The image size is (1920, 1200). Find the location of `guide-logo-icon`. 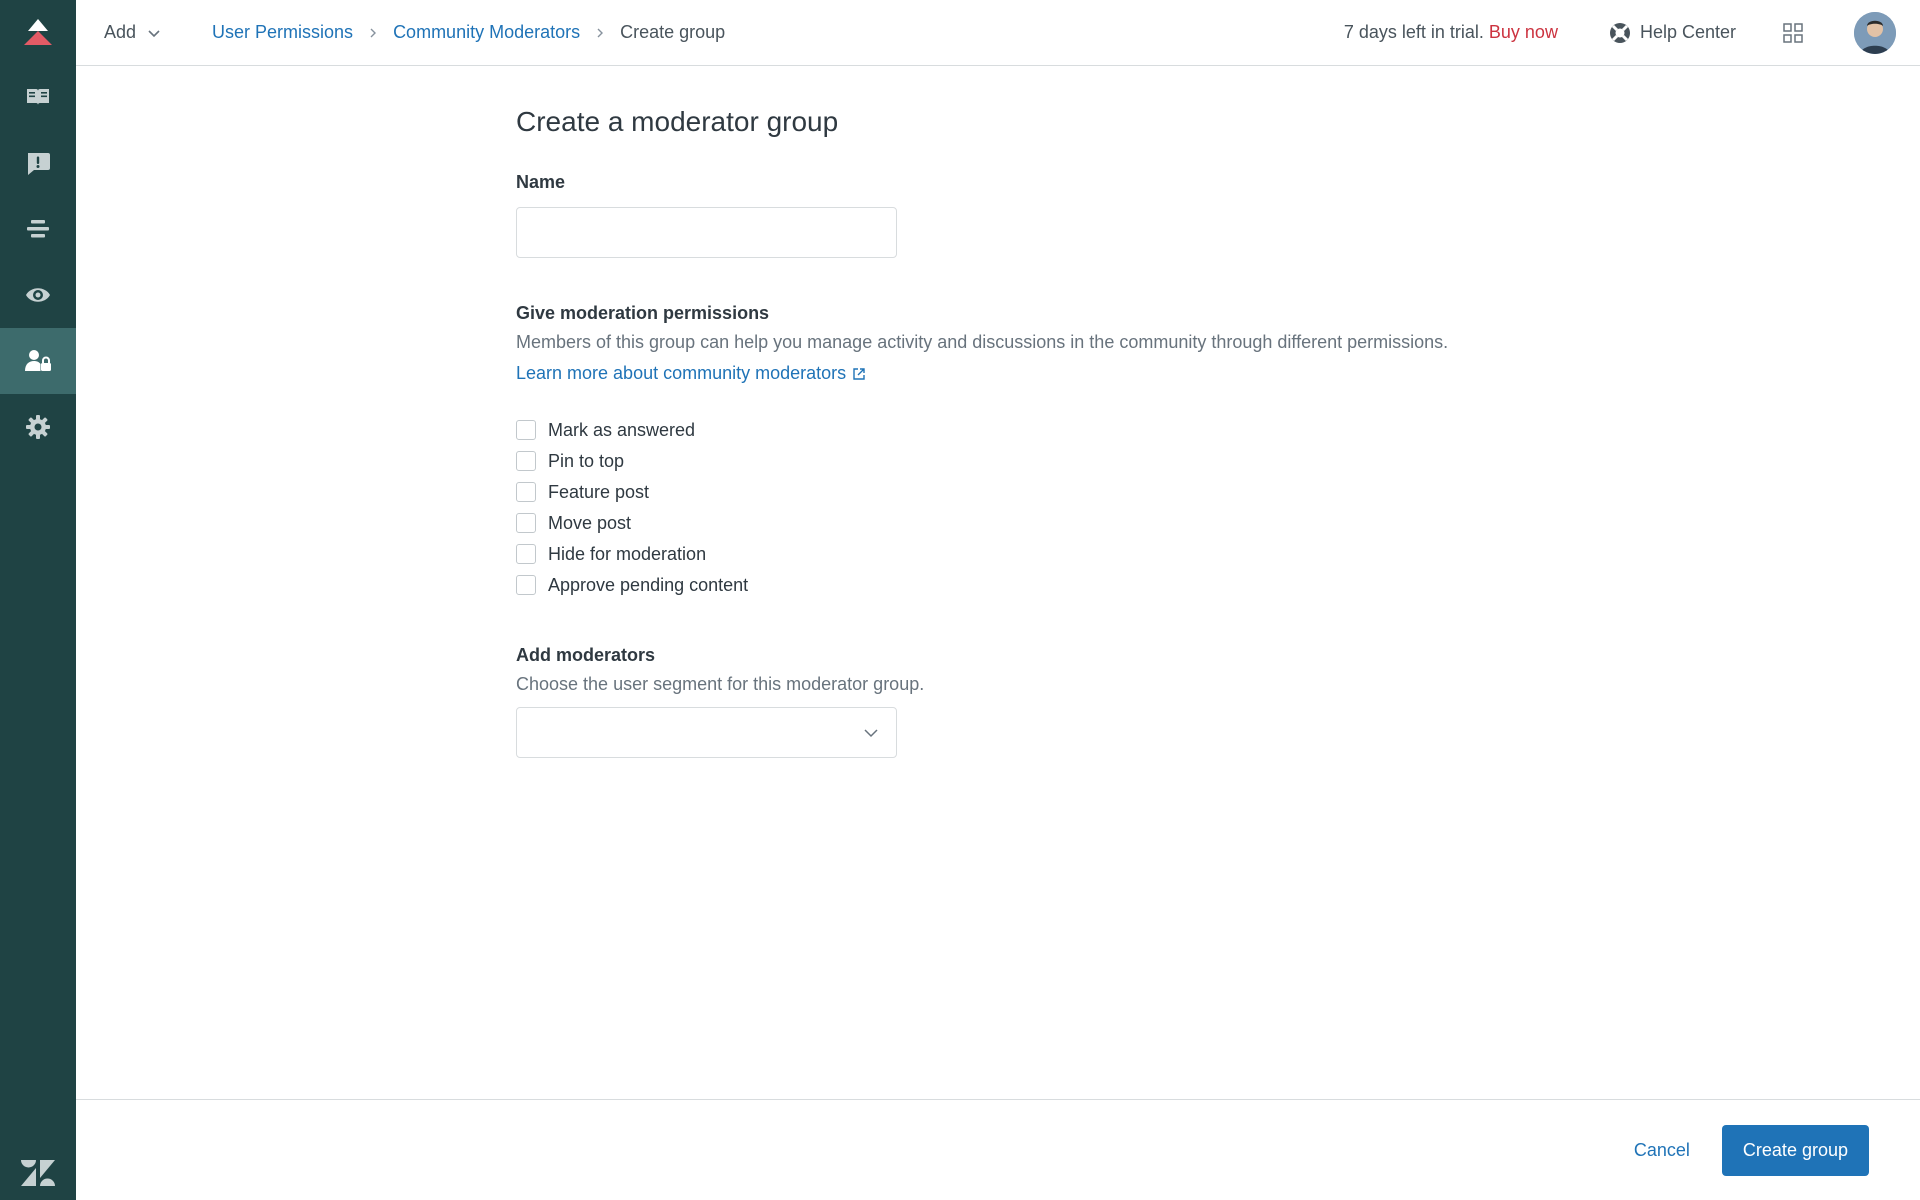

guide-logo-icon is located at coordinates (38, 32).